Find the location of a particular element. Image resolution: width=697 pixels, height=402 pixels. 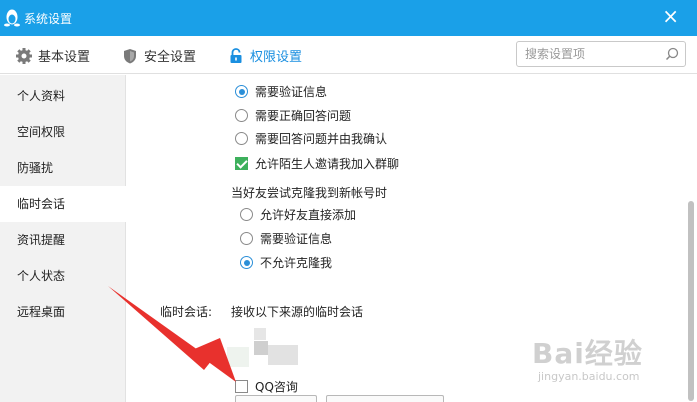

red-arrow-annotation is located at coordinates (172, 334).